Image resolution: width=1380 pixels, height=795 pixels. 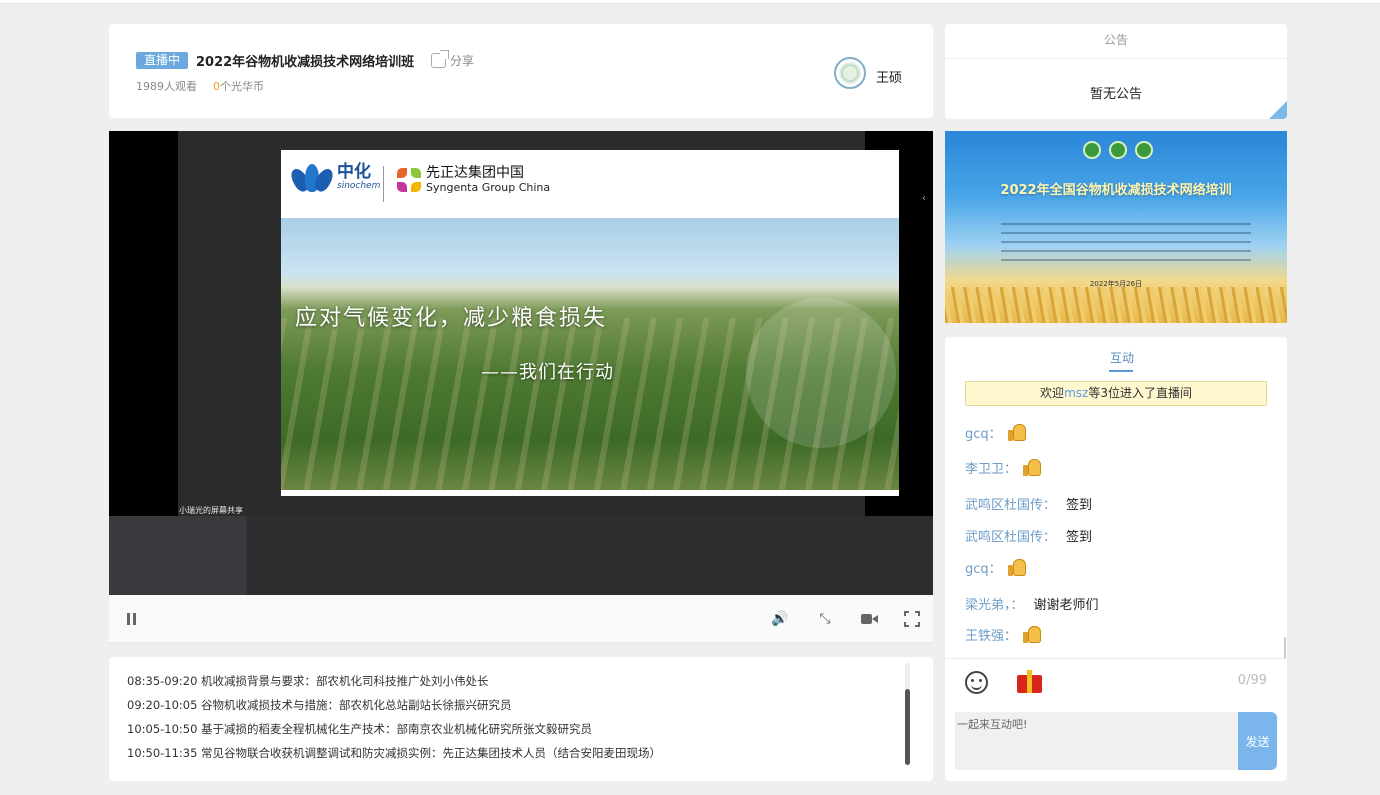 What do you see at coordinates (912, 619) in the screenshot?
I see `fullscreen-icon` at bounding box center [912, 619].